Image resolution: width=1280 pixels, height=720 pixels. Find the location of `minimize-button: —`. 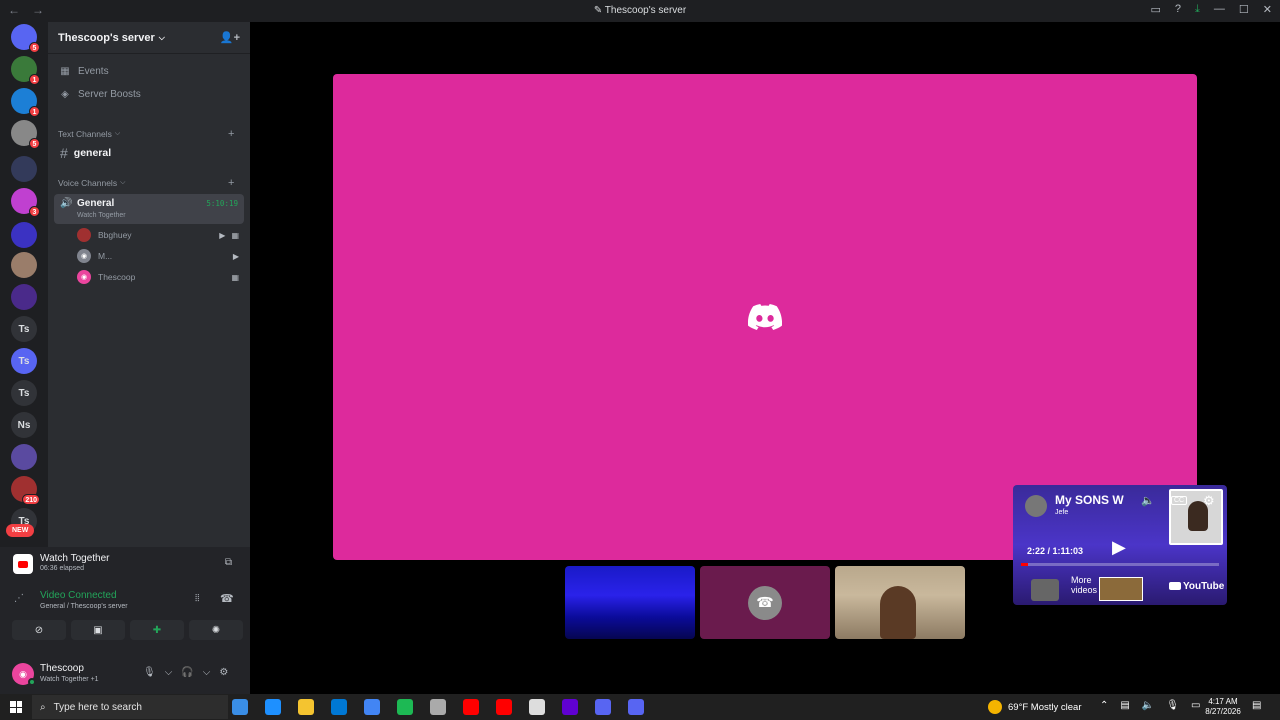

minimize-button: — is located at coordinates (1219, 9).